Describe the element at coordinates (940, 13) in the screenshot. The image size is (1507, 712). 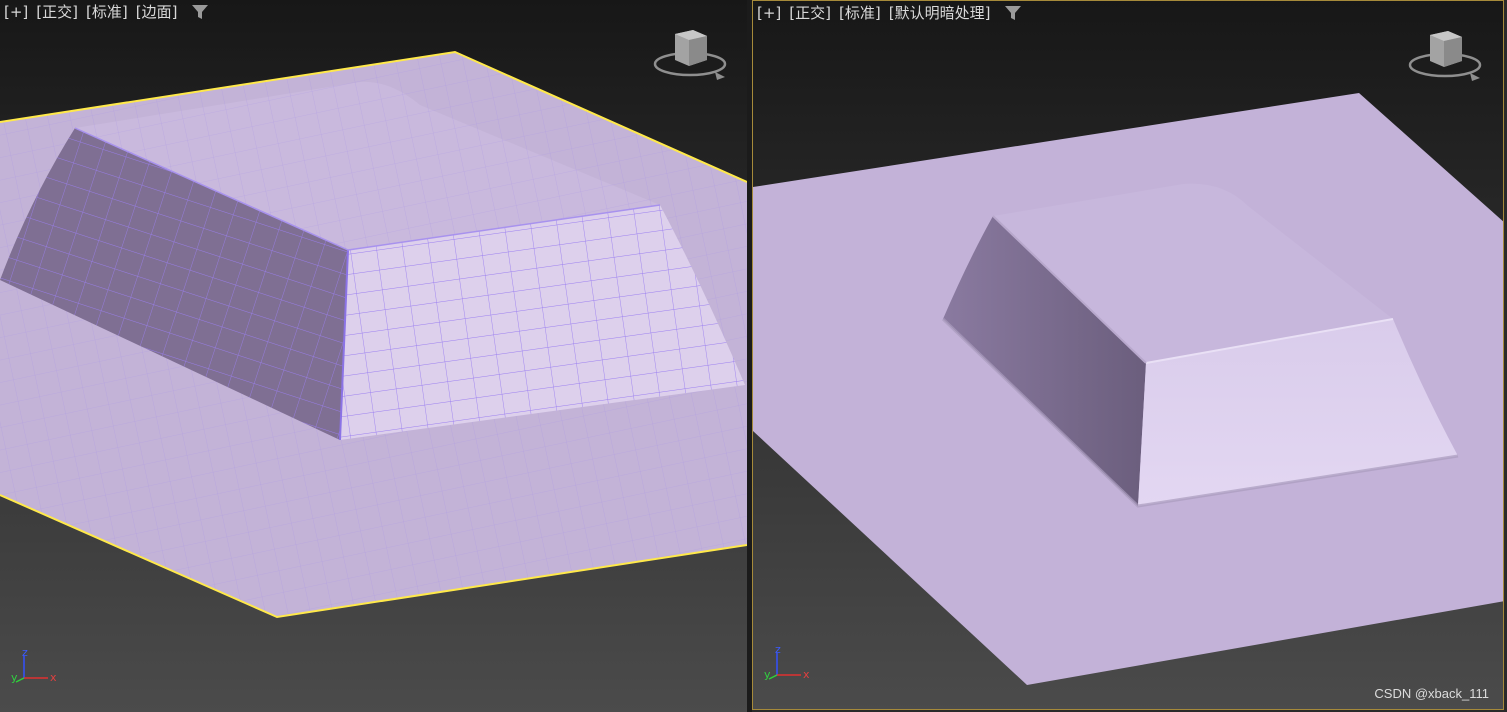
I see `viewport-menu-shading: [默认明暗处理]` at that location.